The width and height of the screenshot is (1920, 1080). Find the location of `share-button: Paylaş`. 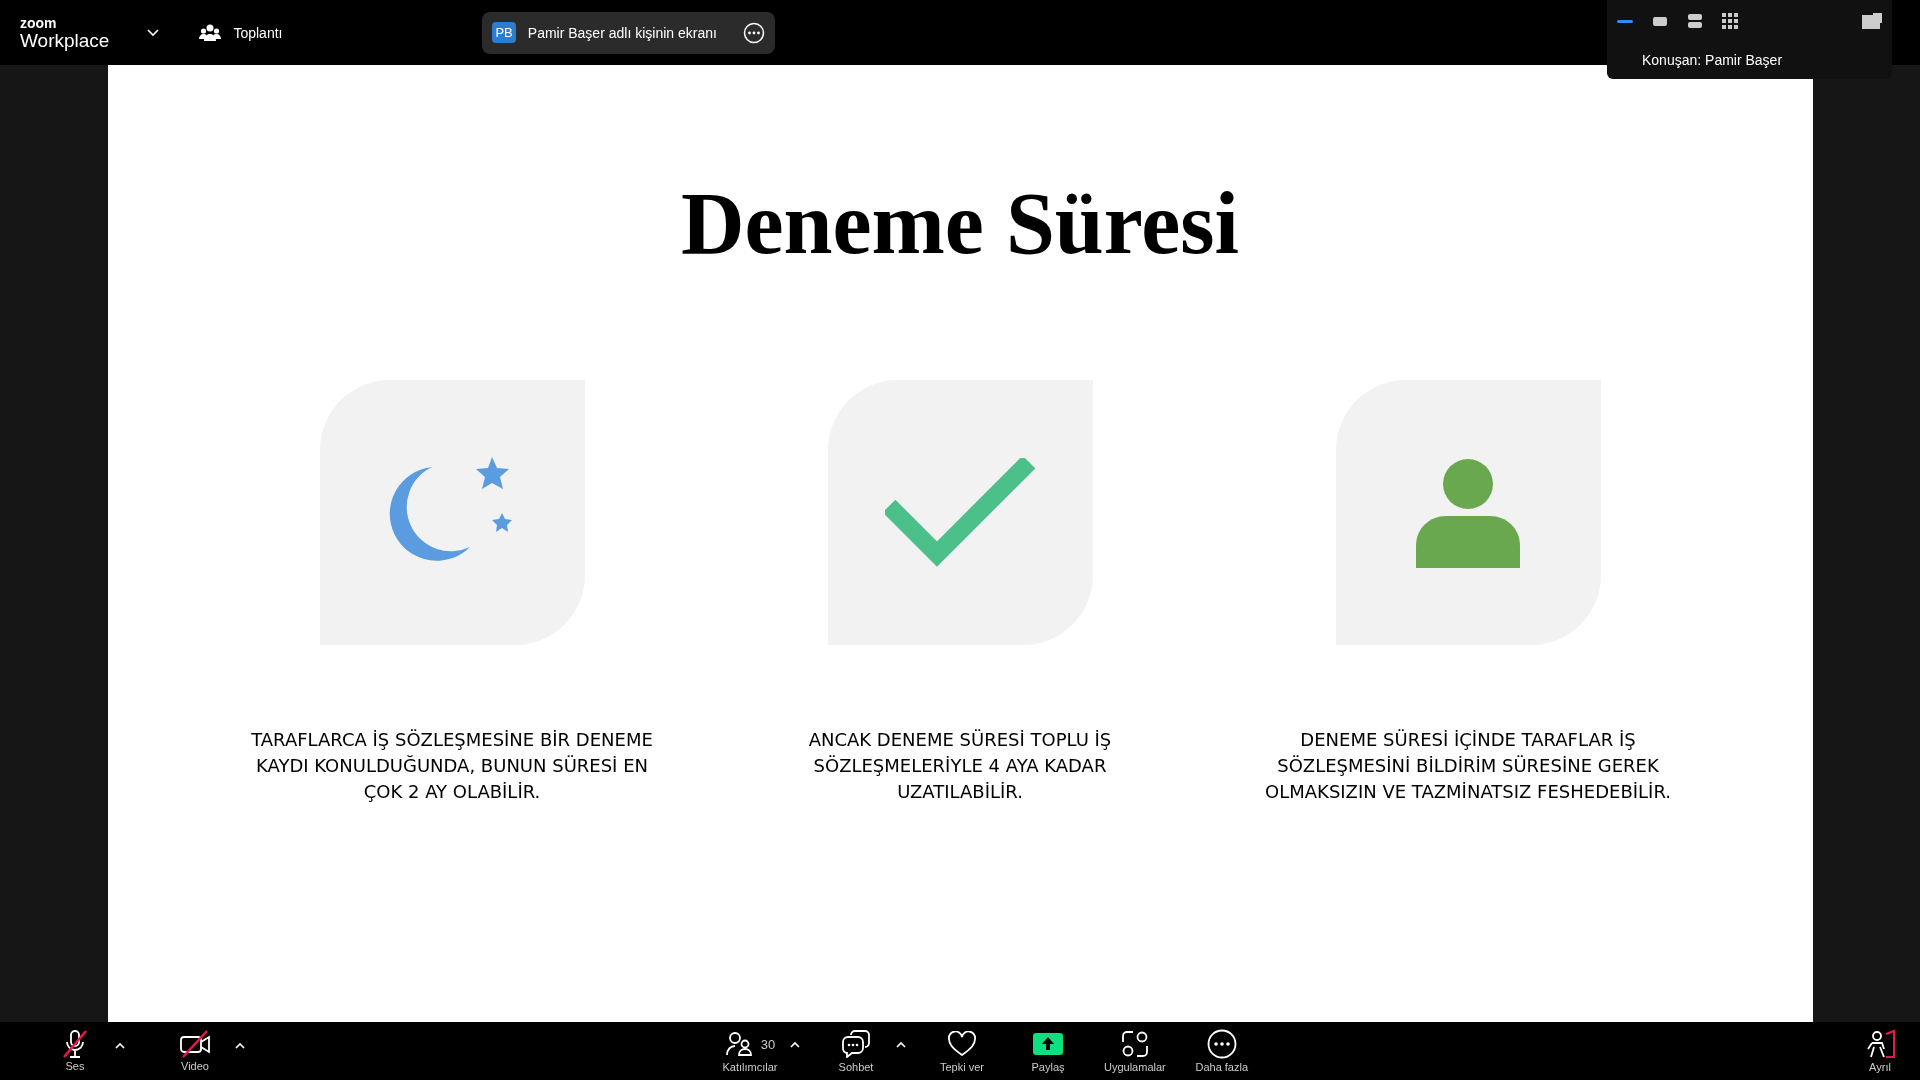

share-button: Paylaş is located at coordinates (1048, 1051).